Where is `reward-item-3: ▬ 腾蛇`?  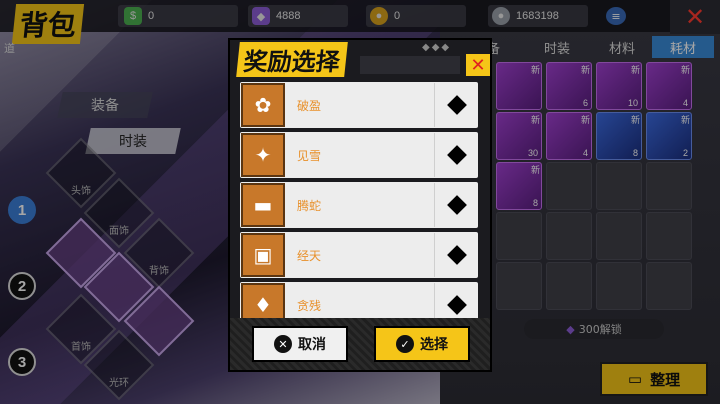 reward-item-3: ▬ 腾蛇 is located at coordinates (359, 205).